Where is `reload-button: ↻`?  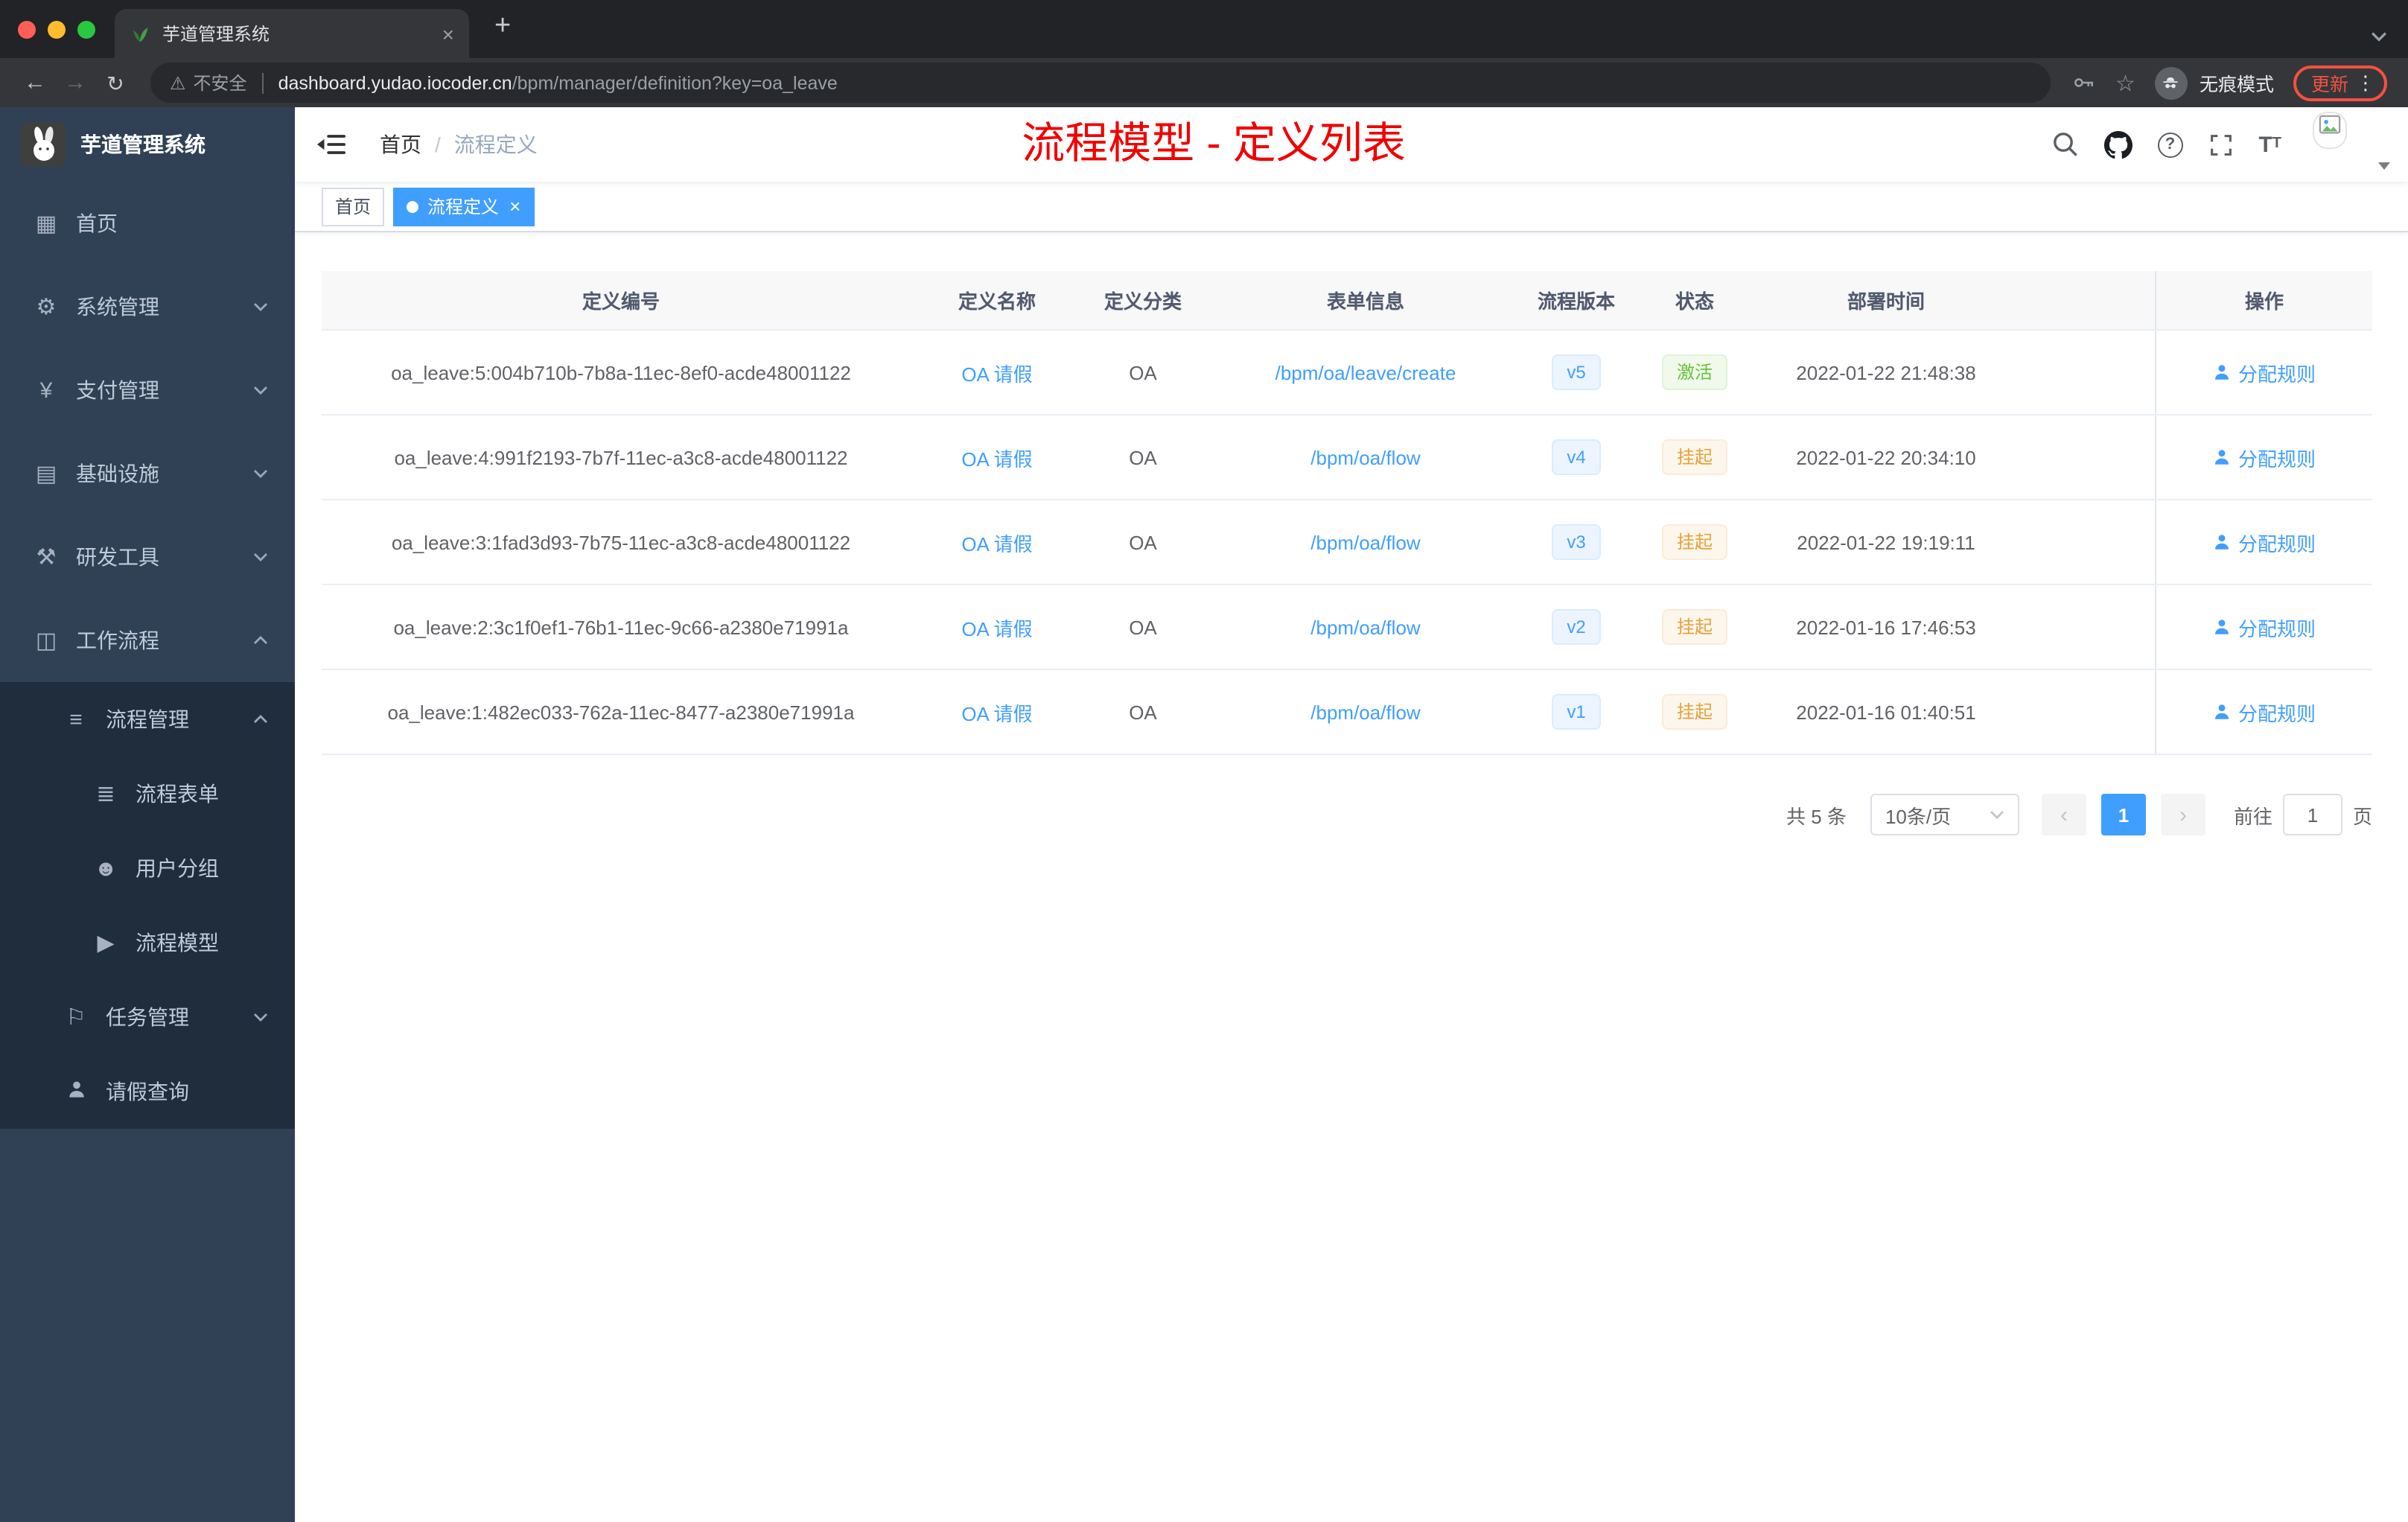
reload-button: ↻ is located at coordinates (115, 82).